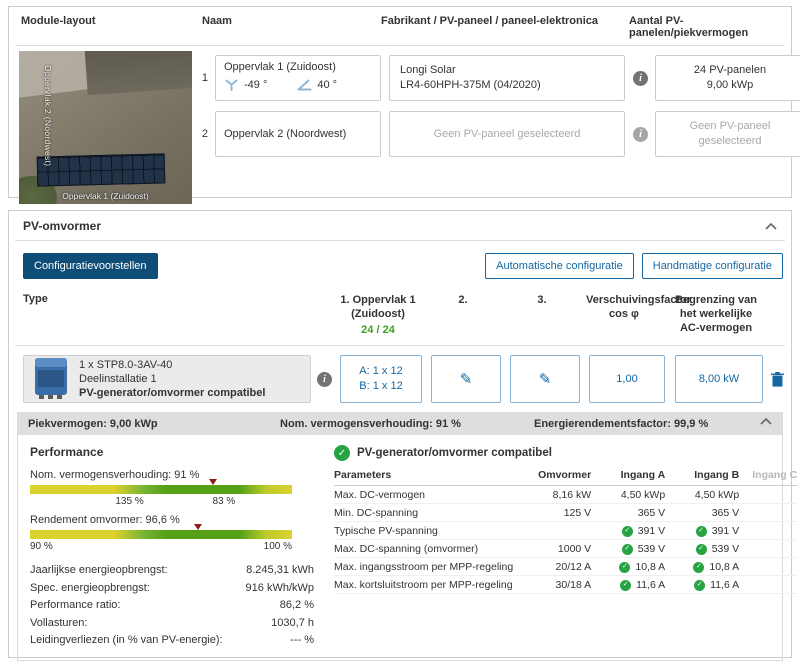 This screenshot has width=800, height=662. I want to click on panel-count-box-2: Geen PV-paneel geselecteerd, so click(727, 134).